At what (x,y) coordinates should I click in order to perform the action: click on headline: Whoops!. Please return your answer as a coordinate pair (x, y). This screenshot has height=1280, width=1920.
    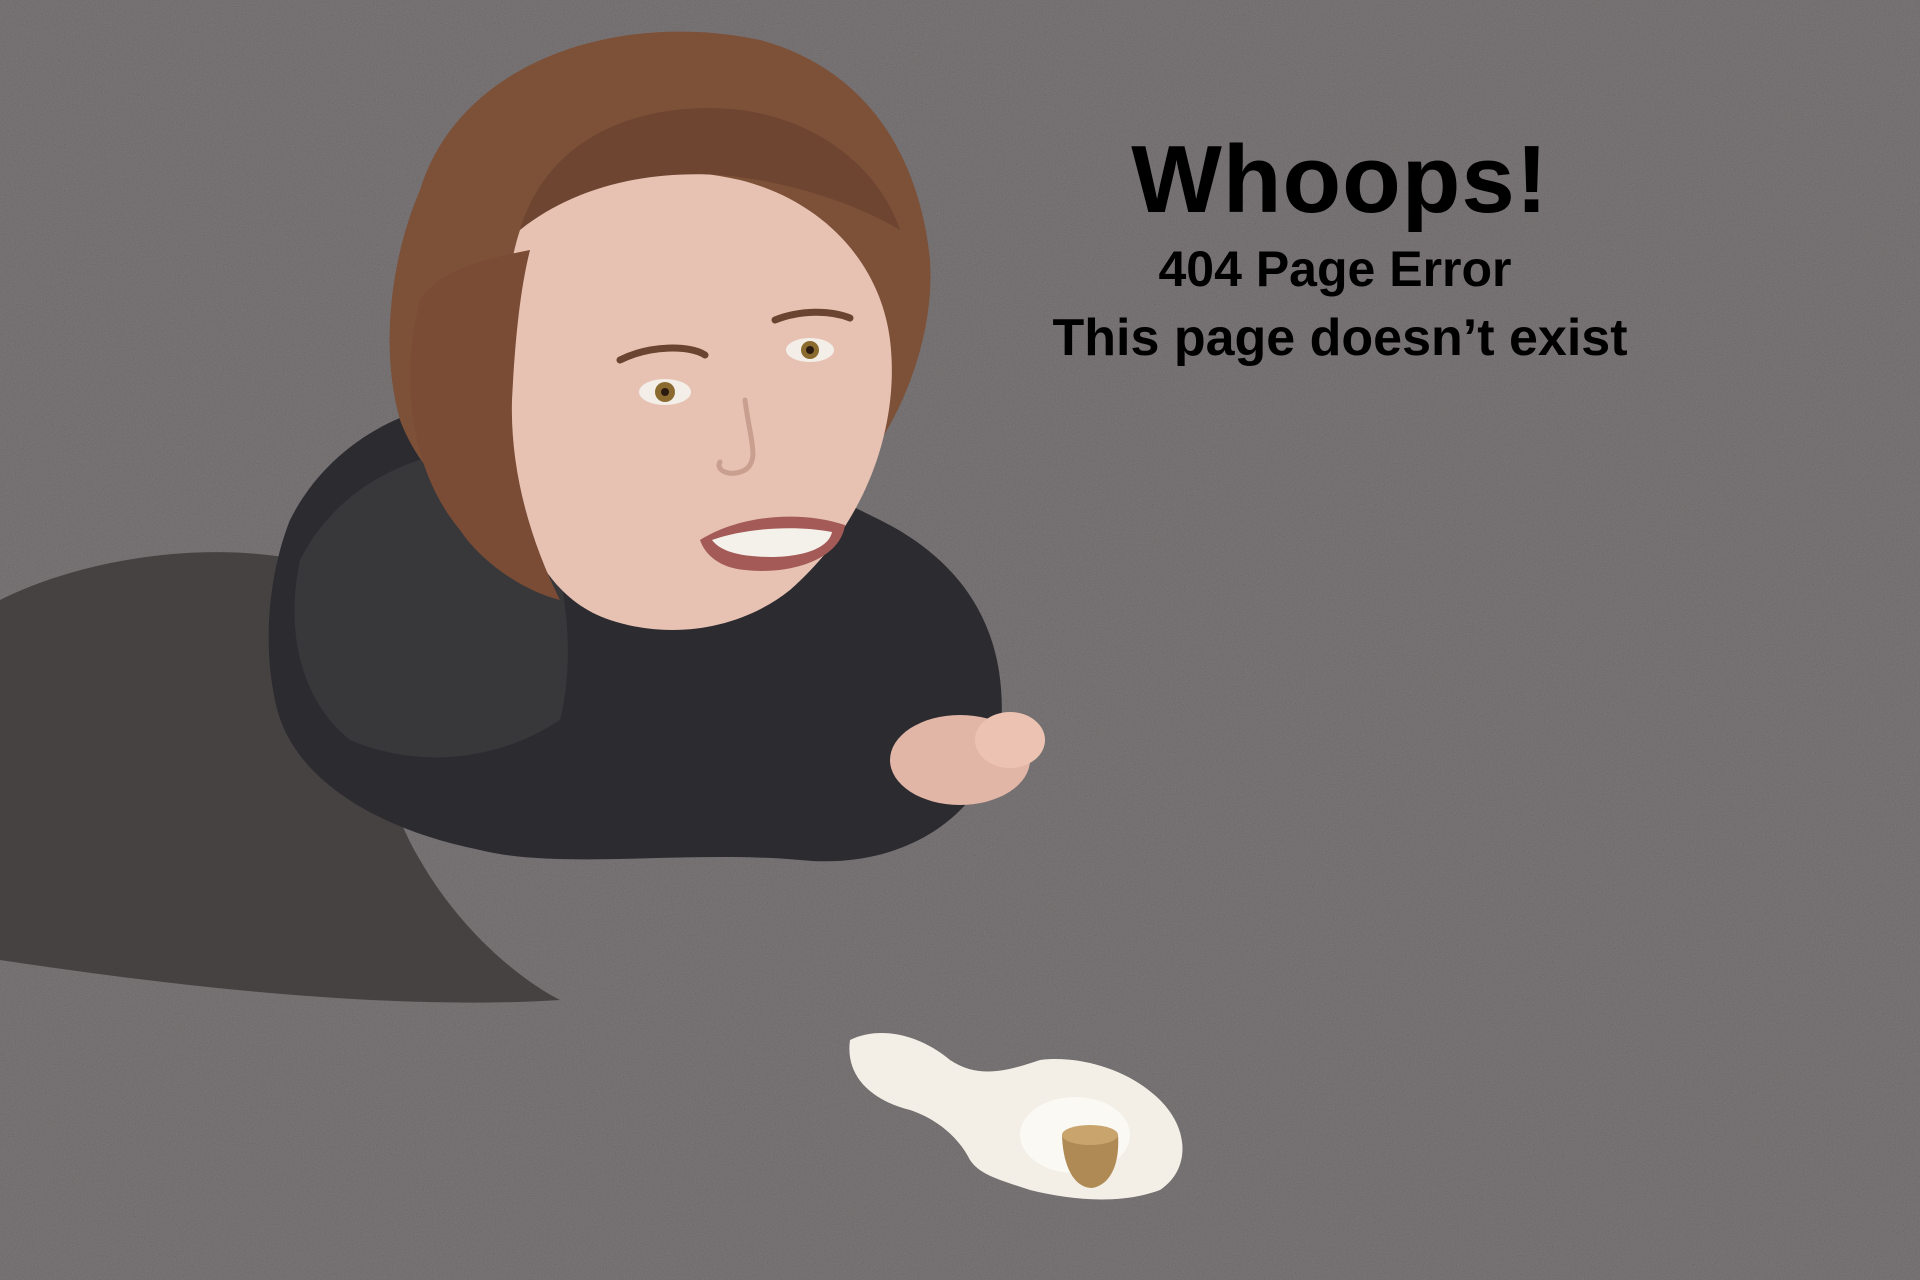
    Looking at the image, I should click on (1340, 179).